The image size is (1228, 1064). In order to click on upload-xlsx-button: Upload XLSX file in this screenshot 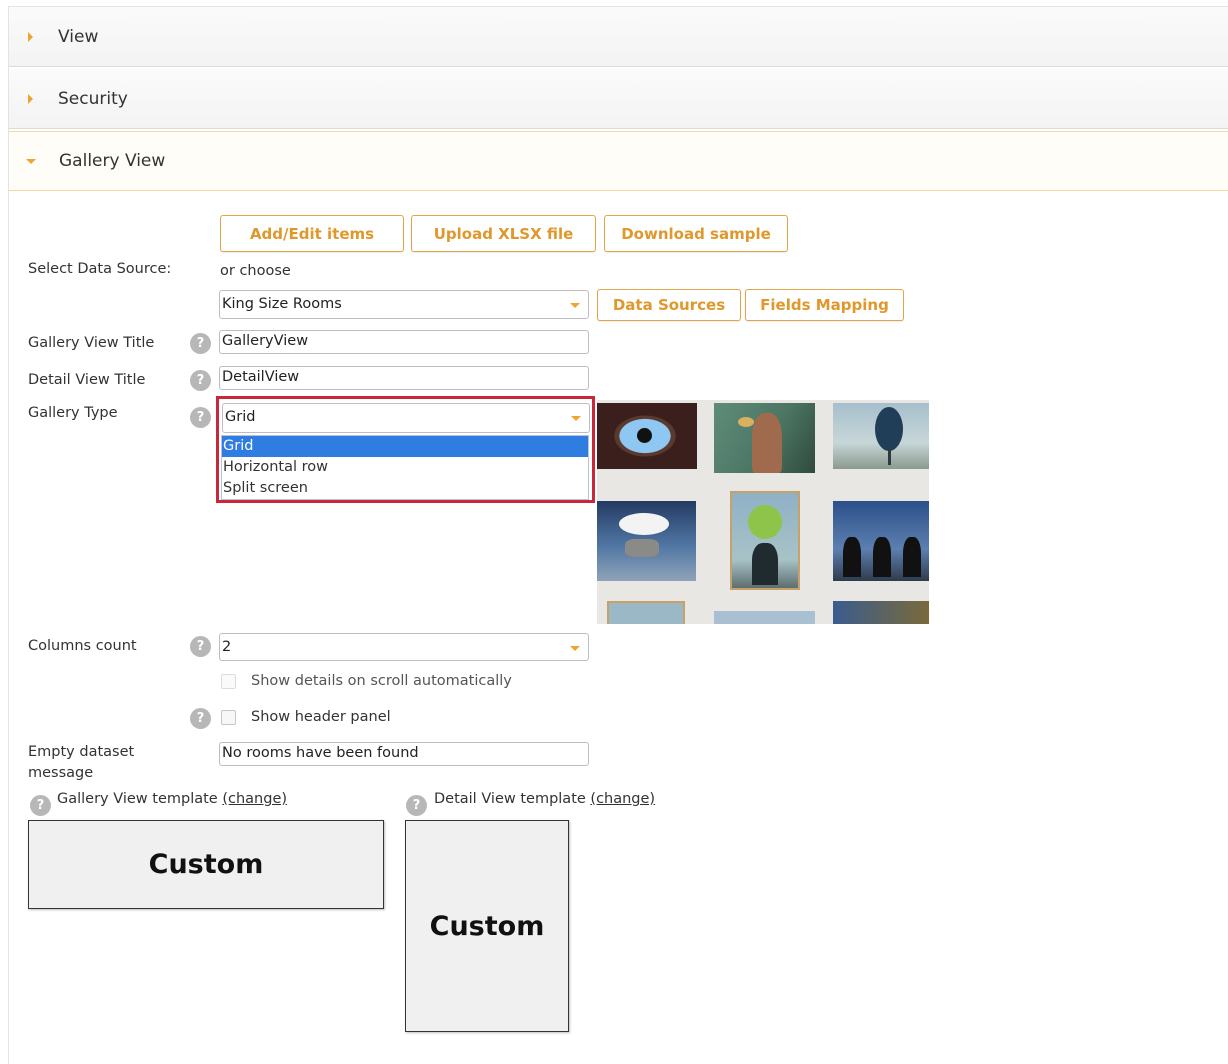, I will do `click(503, 233)`.